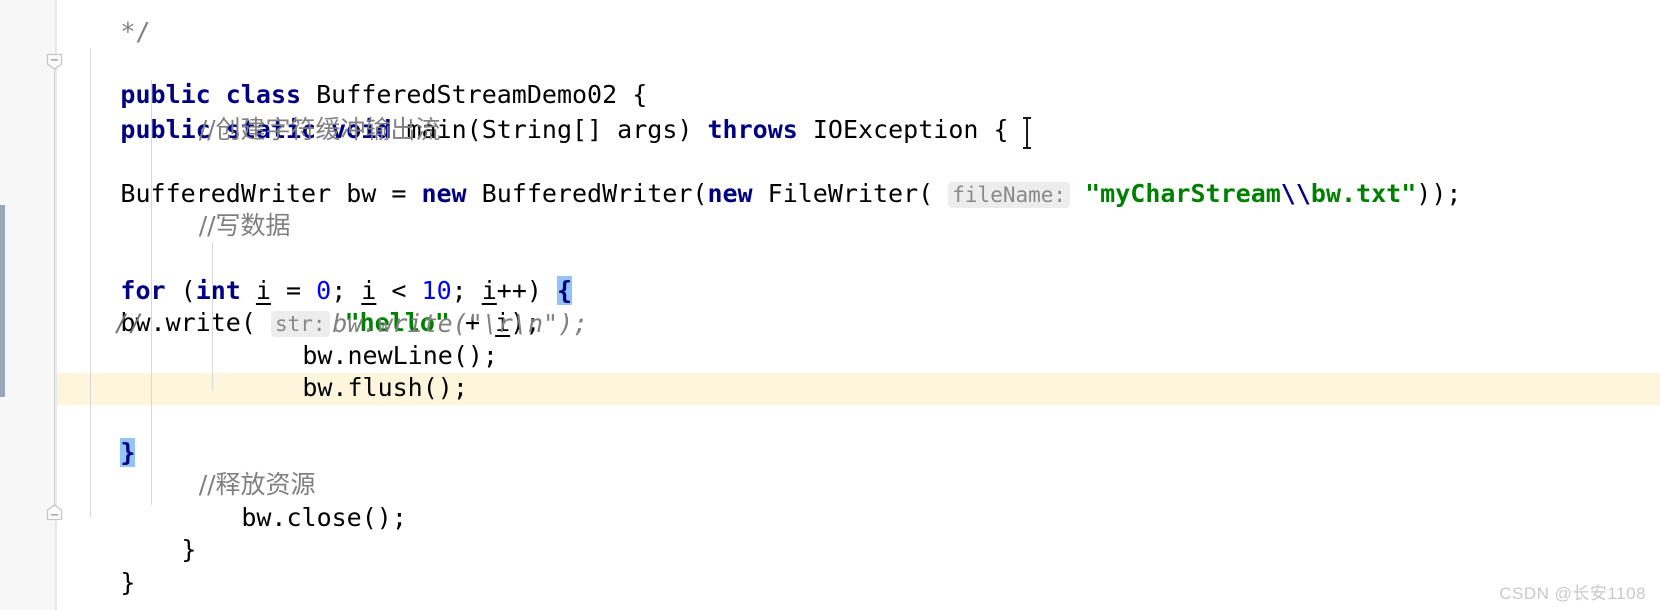  I want to click on code-line-comment-end: */, so click(830, 23).